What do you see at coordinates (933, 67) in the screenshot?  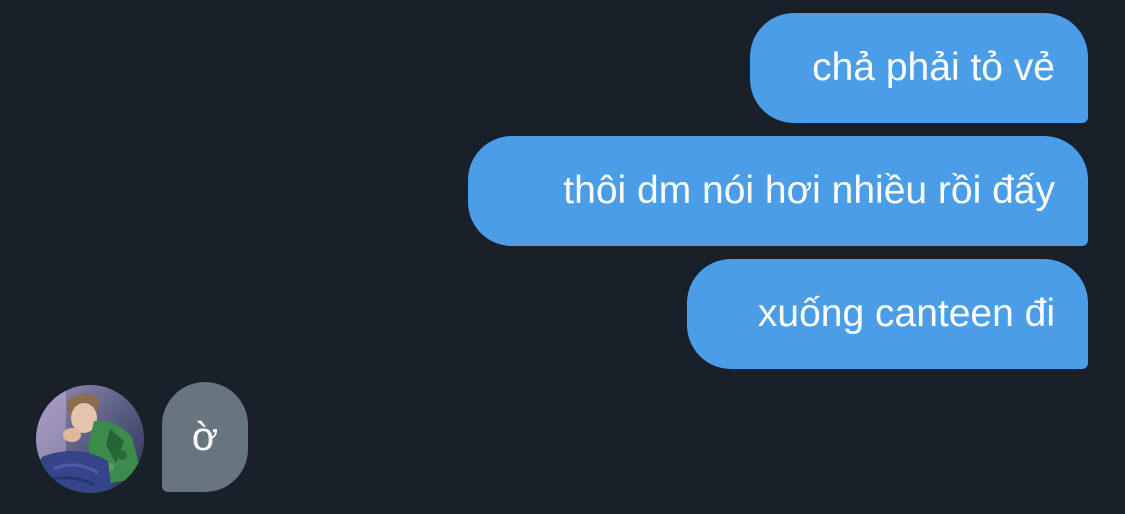 I see `message-text: chả phải tỏ vẻ` at bounding box center [933, 67].